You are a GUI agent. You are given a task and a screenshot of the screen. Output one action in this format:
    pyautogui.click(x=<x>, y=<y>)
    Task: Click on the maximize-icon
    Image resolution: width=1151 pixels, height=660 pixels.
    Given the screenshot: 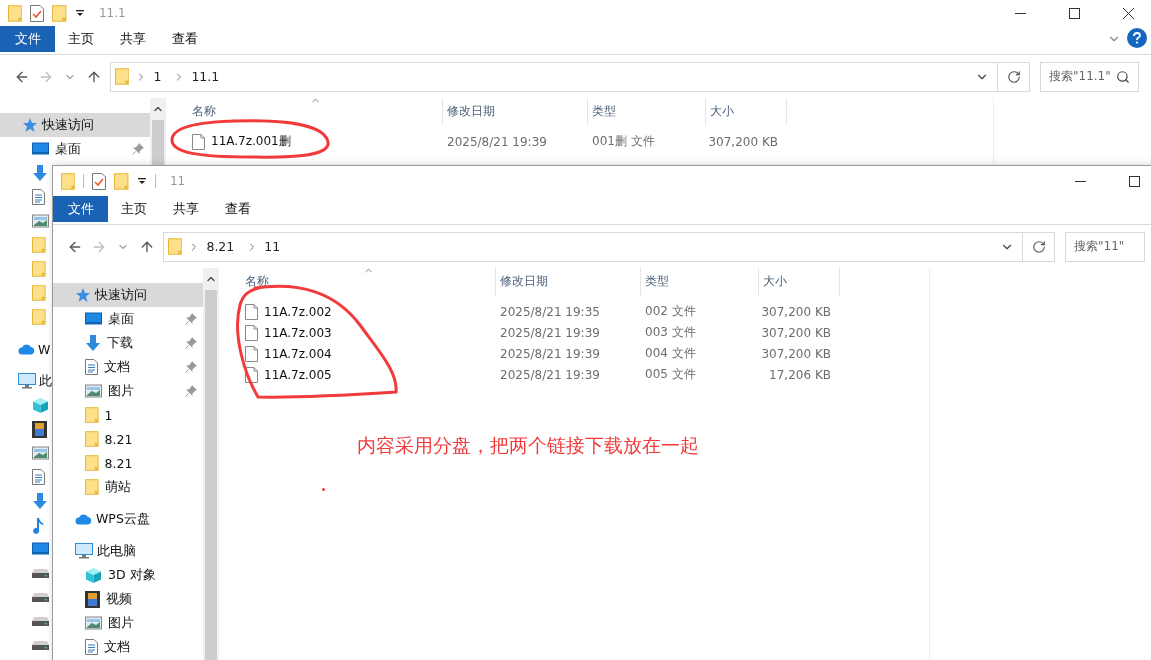 What is the action you would take?
    pyautogui.click(x=1134, y=181)
    